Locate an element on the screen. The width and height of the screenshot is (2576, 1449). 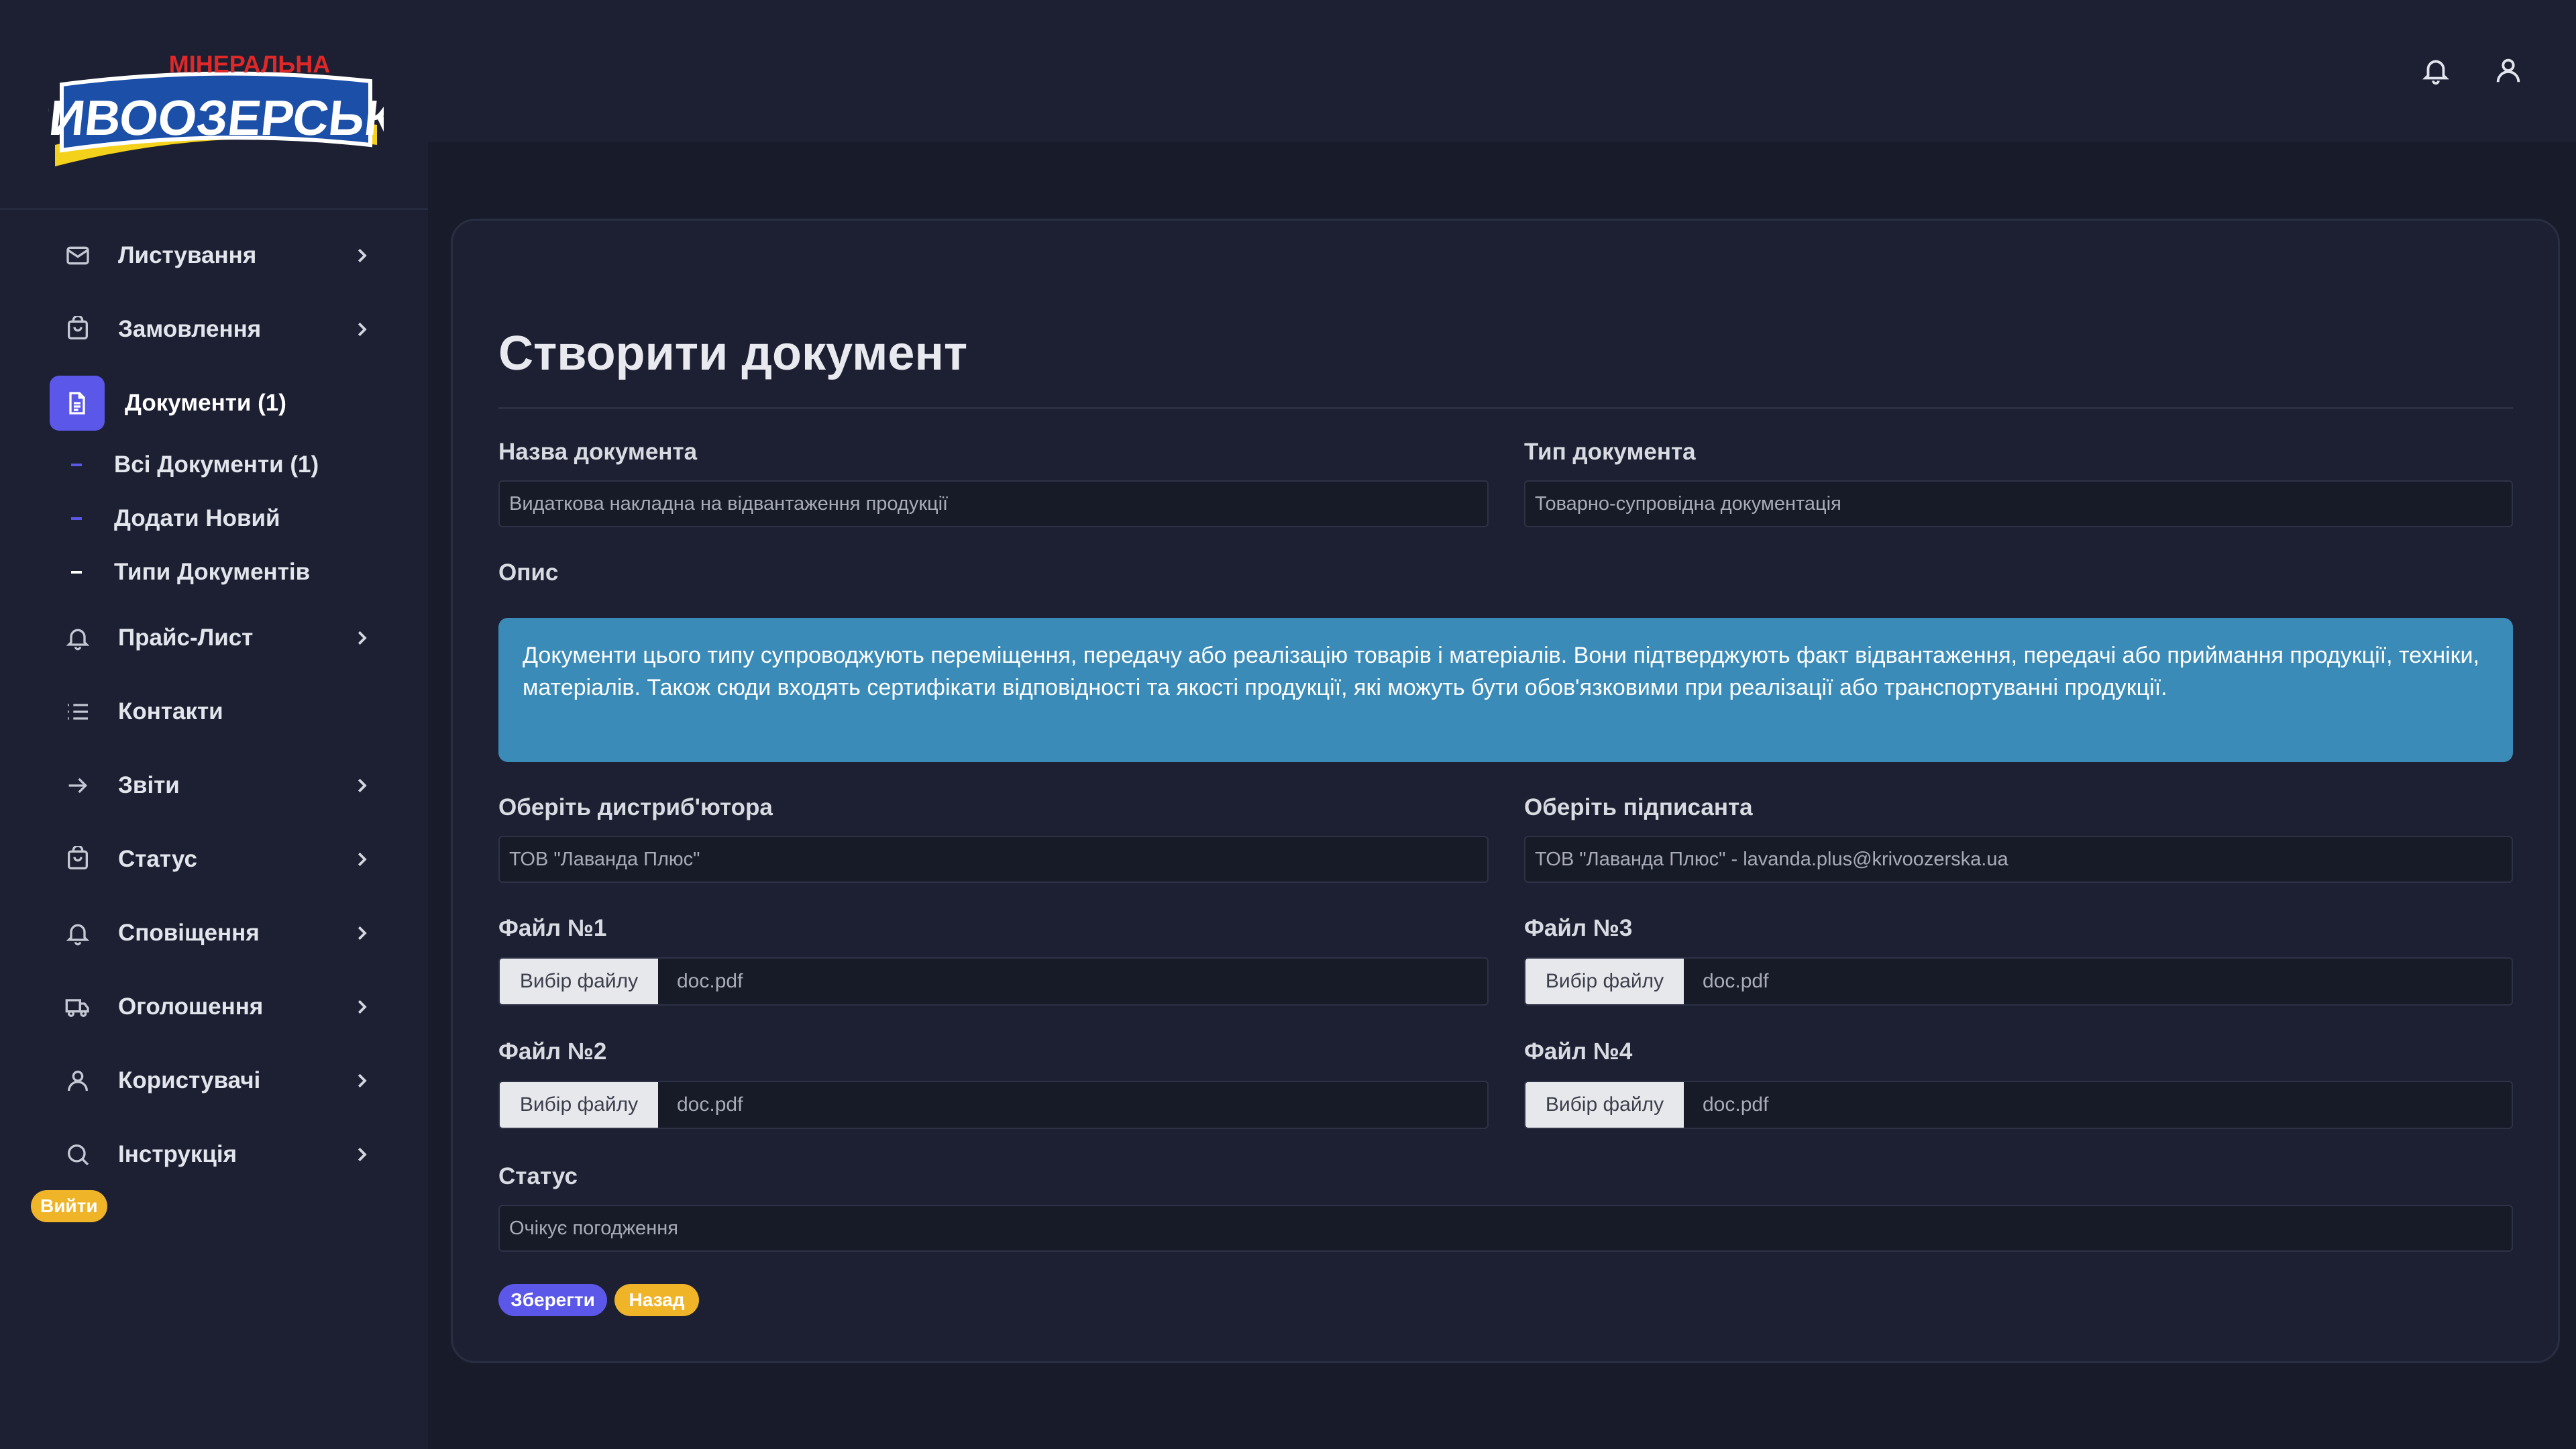
arrow-right-icon is located at coordinates (78, 785).